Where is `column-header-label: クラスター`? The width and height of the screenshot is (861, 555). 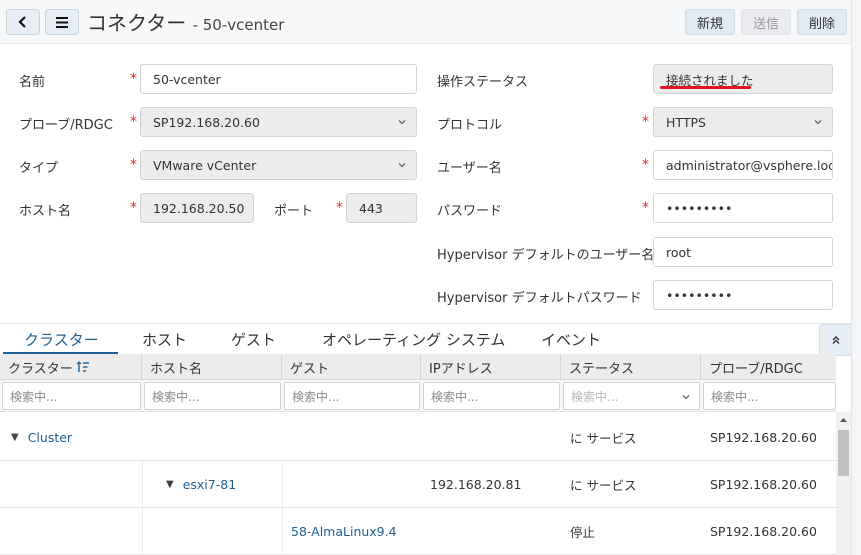
column-header-label: クラスター is located at coordinates (40, 369).